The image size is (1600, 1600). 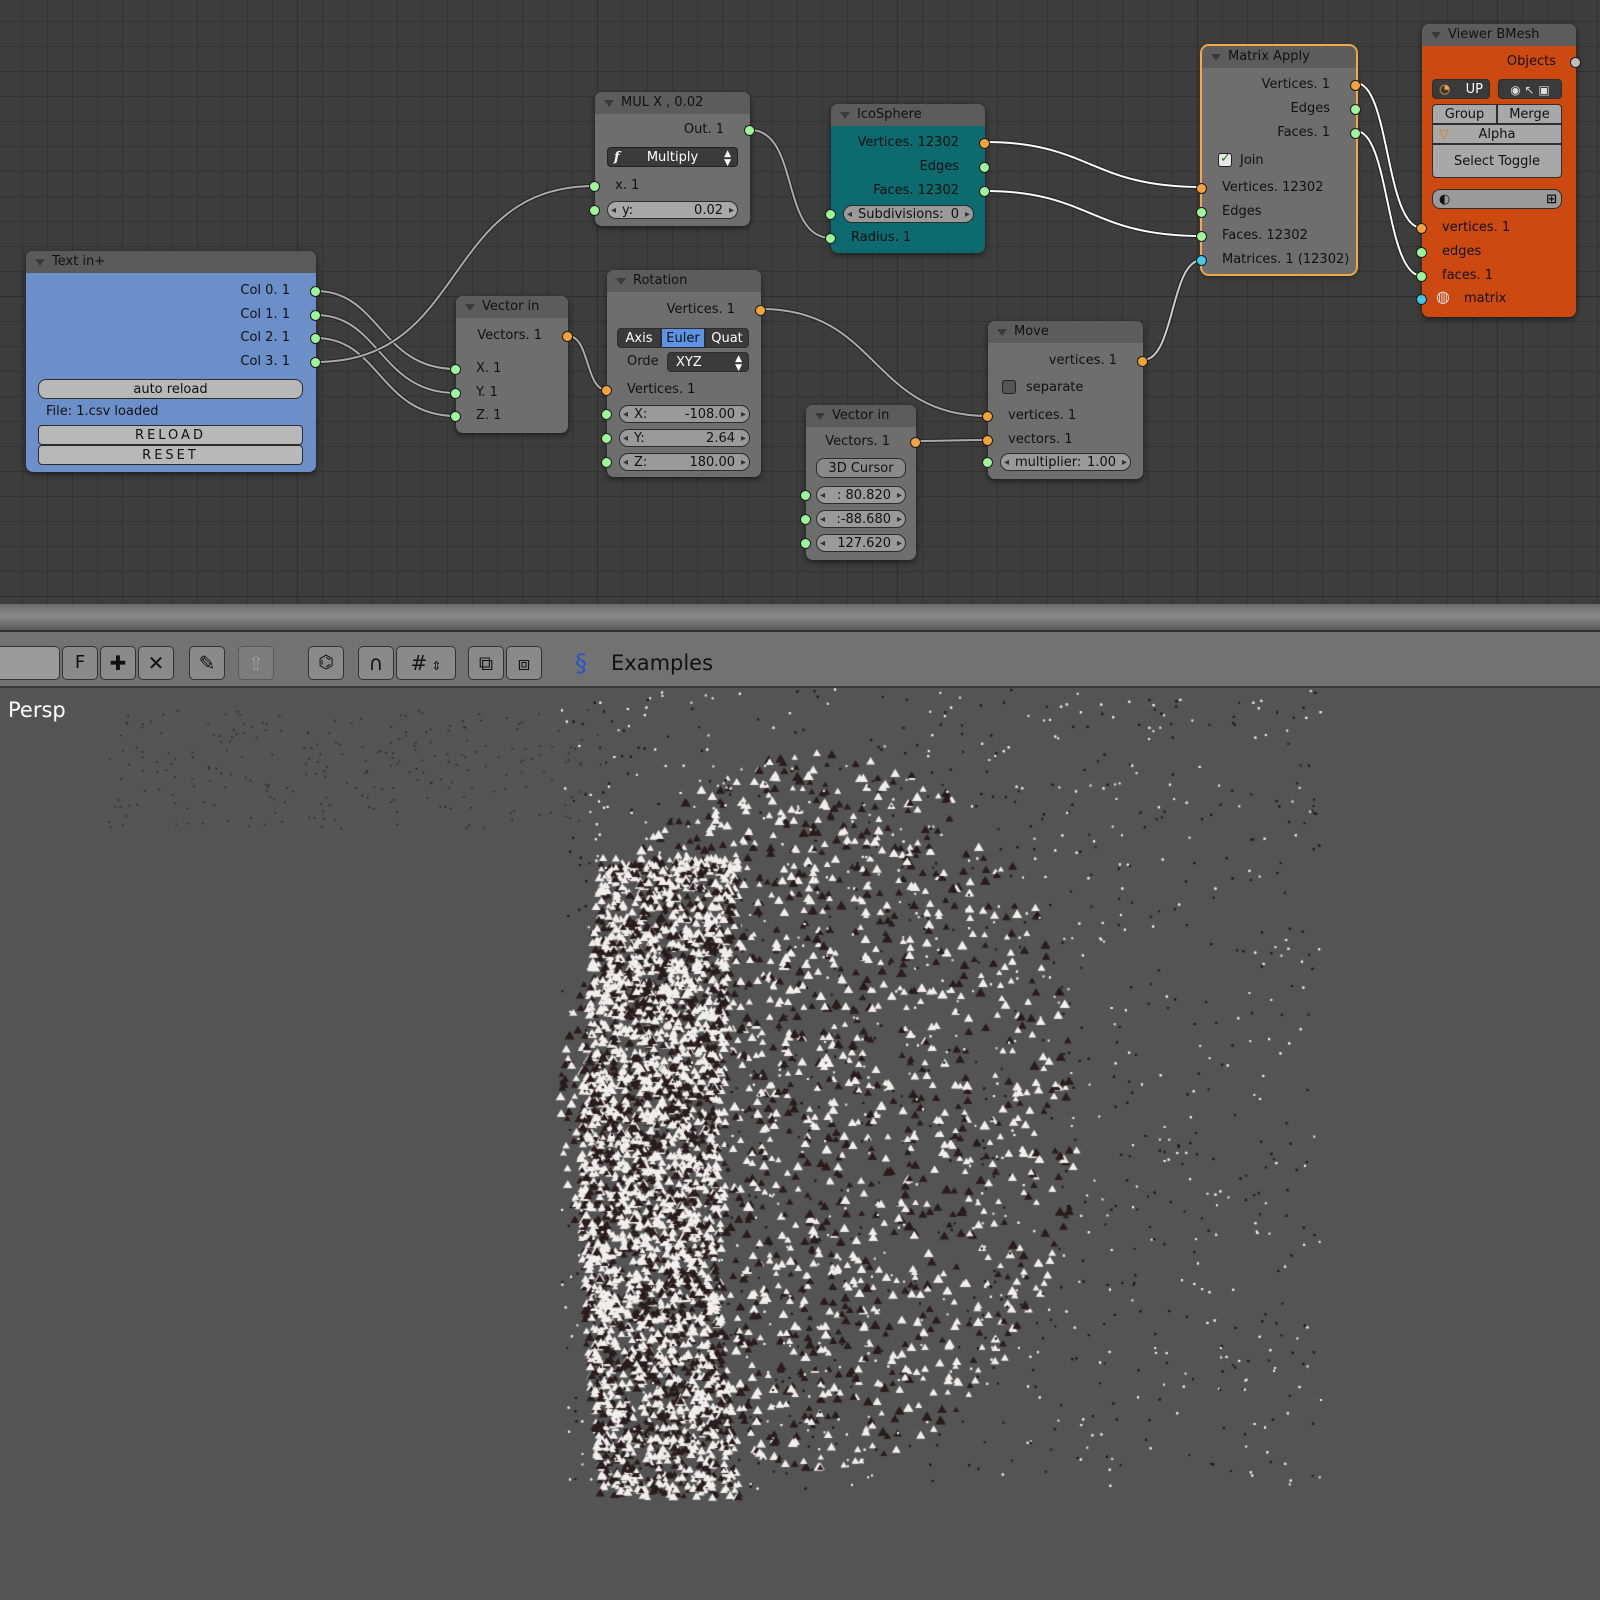 What do you see at coordinates (118, 663) in the screenshot?
I see `plus-icon: ✚` at bounding box center [118, 663].